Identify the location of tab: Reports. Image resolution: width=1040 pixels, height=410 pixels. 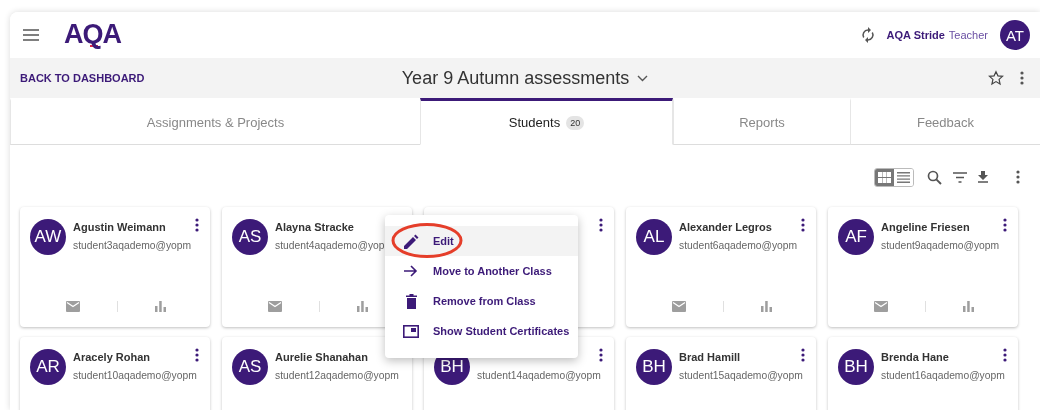
(761, 121).